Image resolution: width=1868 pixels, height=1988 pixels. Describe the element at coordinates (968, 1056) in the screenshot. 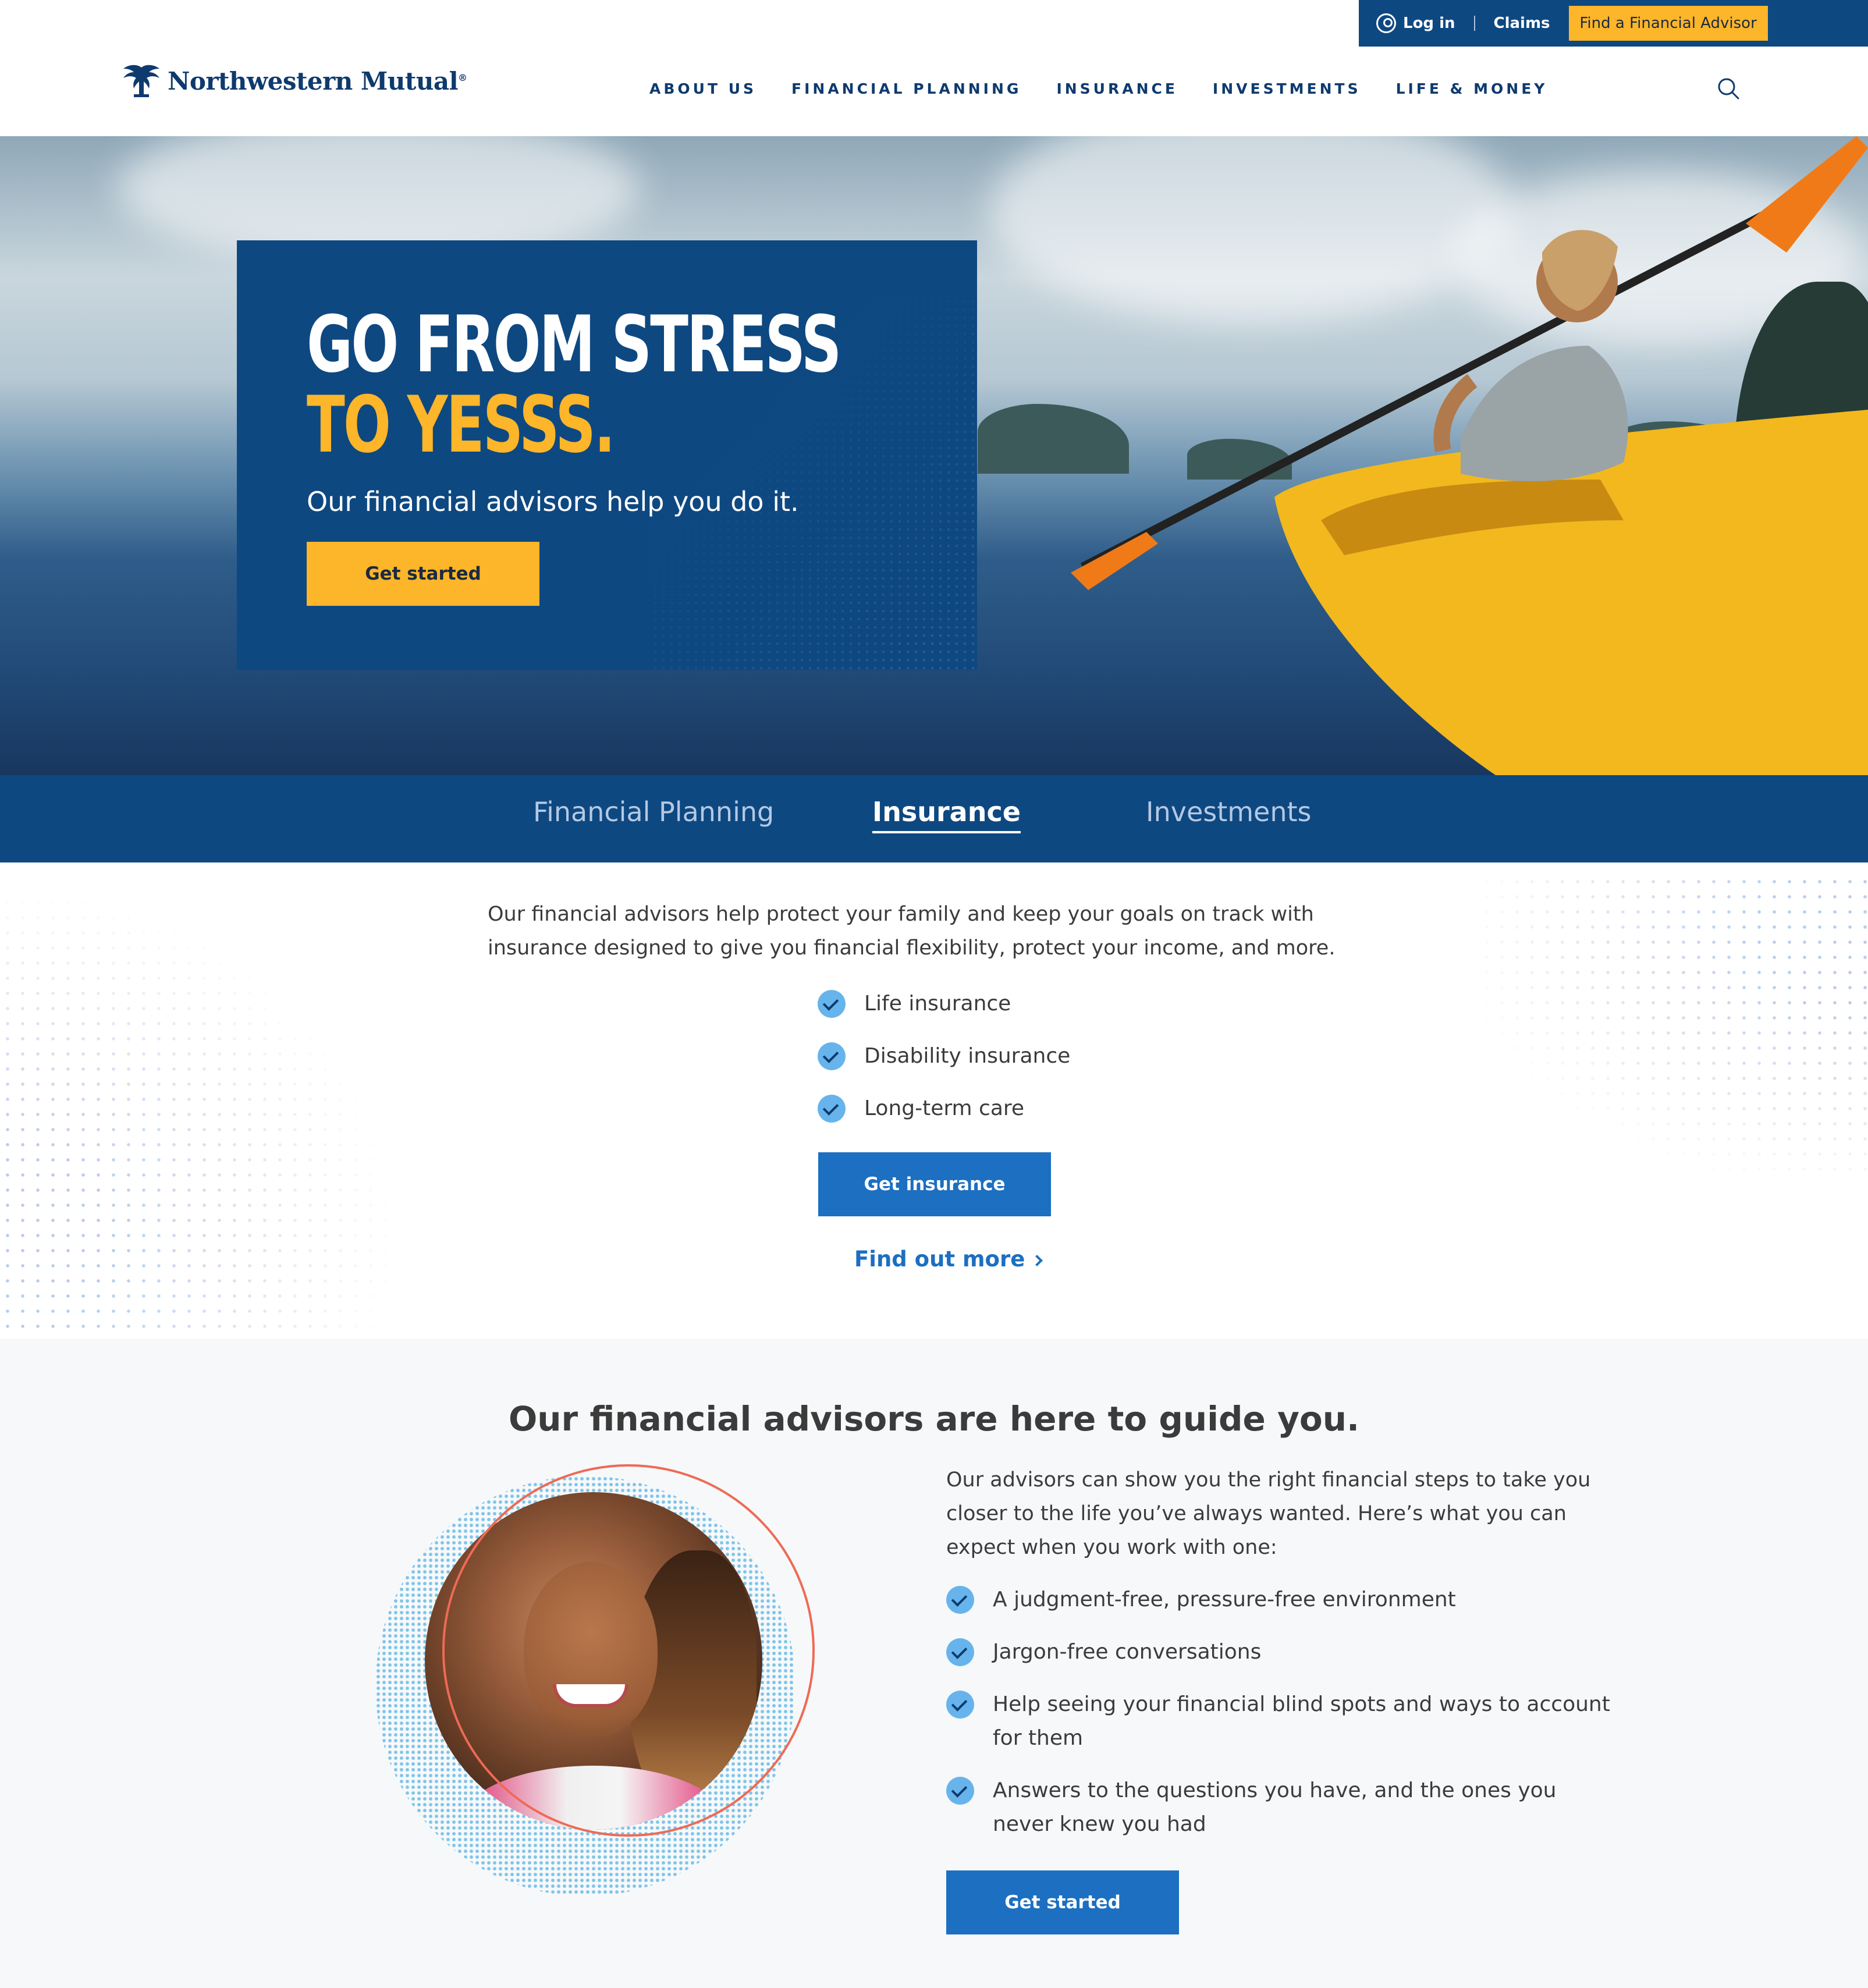

I see `list-item-label: Disability insurance` at that location.